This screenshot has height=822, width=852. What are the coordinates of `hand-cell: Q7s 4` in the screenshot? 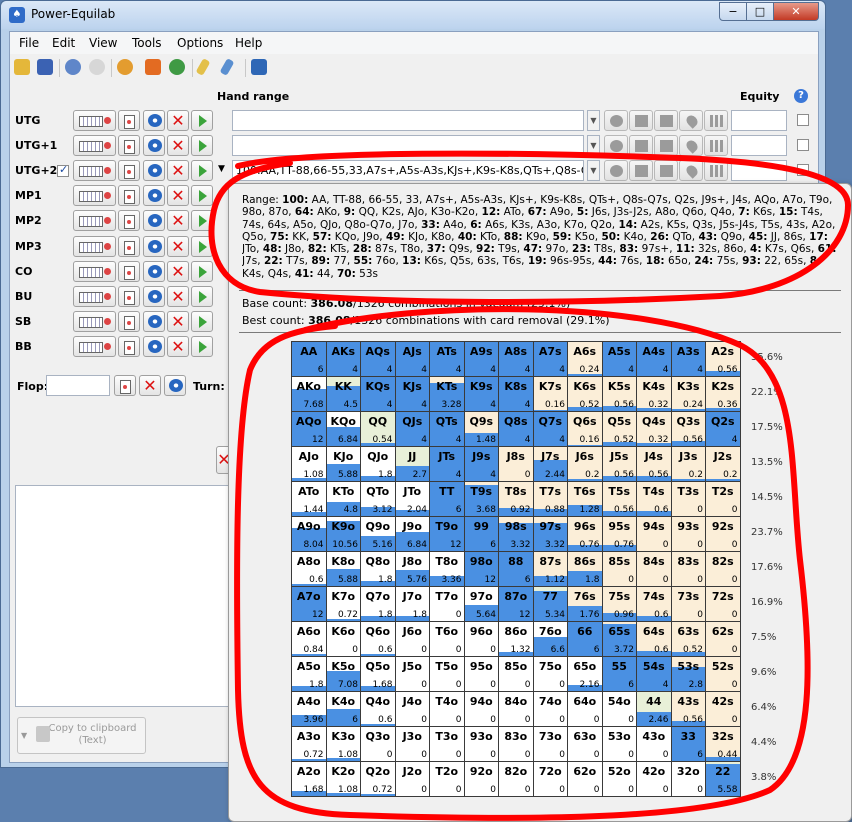 It's located at (550, 429).